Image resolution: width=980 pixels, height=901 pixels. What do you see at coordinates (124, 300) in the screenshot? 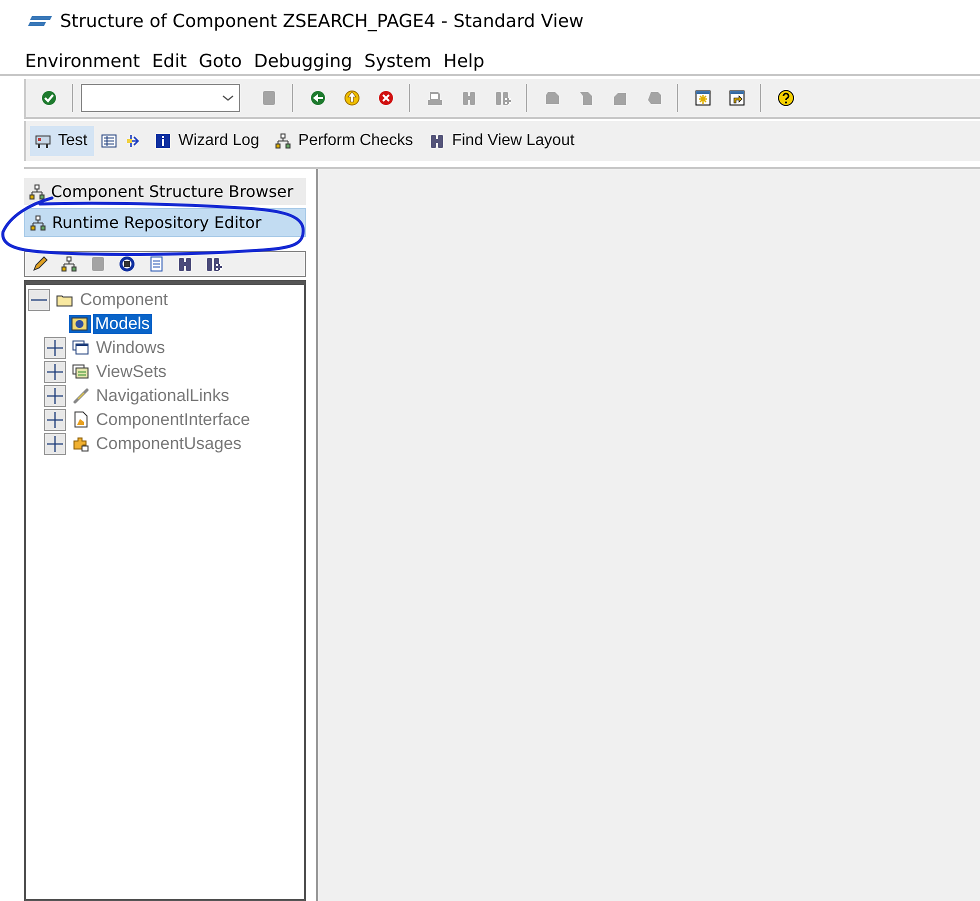
I see `tree-node: Component` at bounding box center [124, 300].